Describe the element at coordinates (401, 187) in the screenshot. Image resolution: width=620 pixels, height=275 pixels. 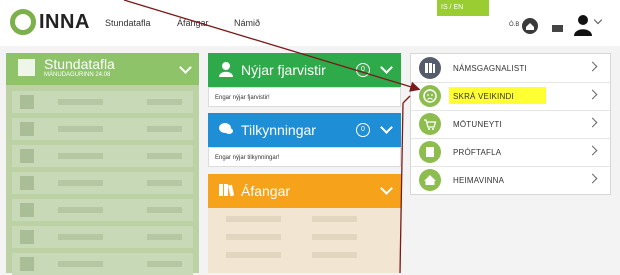
I see `annotation-arrow-line` at that location.